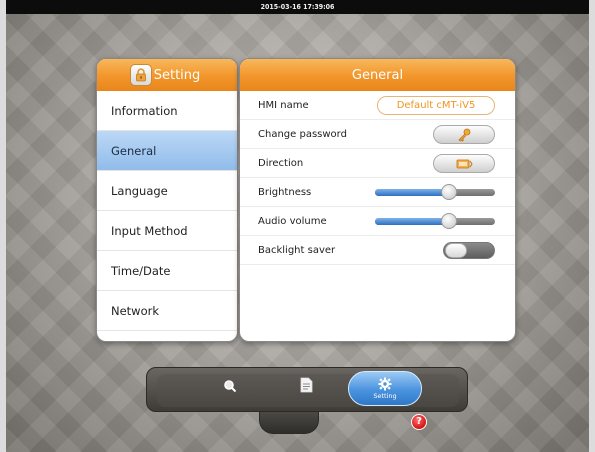  I want to click on hmi-name-label: HMI name, so click(283, 105).